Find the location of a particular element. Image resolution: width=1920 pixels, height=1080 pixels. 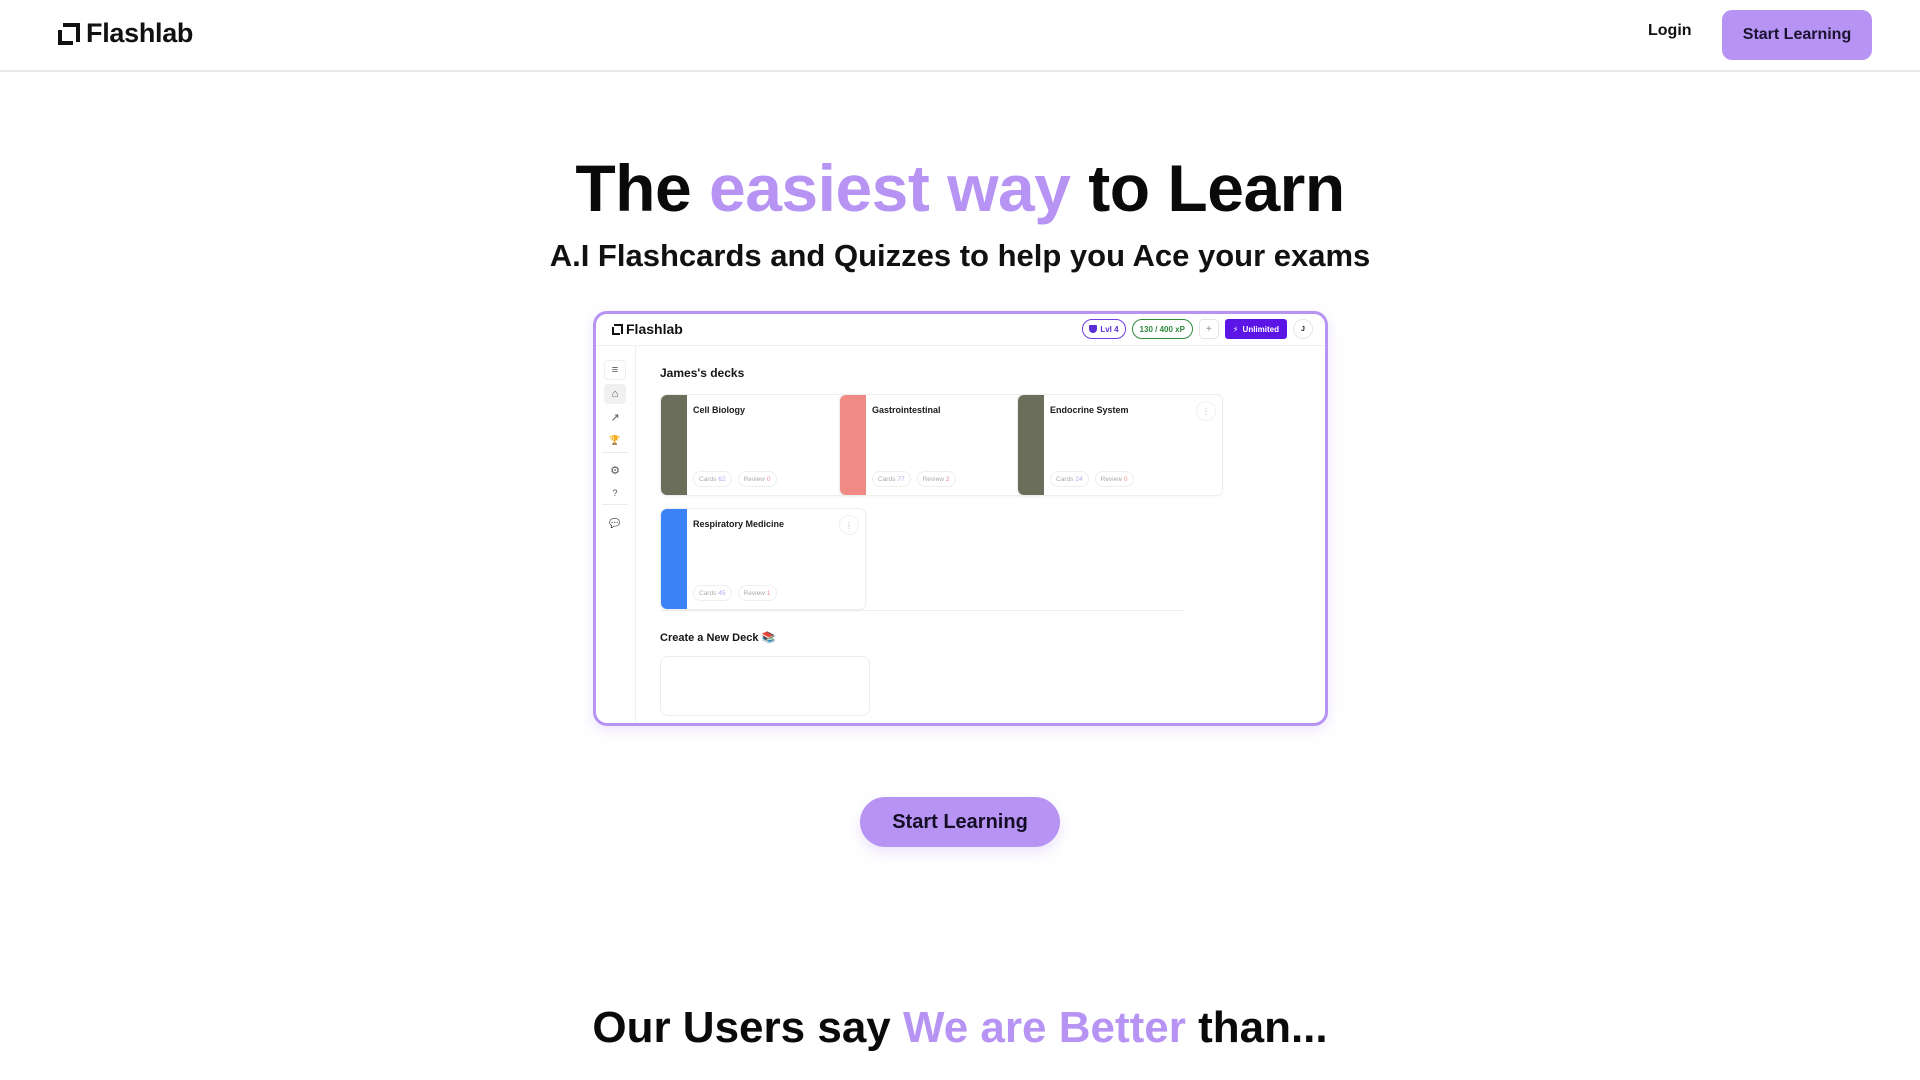

hero-start-learning-button: Start Learning is located at coordinates (960, 822).